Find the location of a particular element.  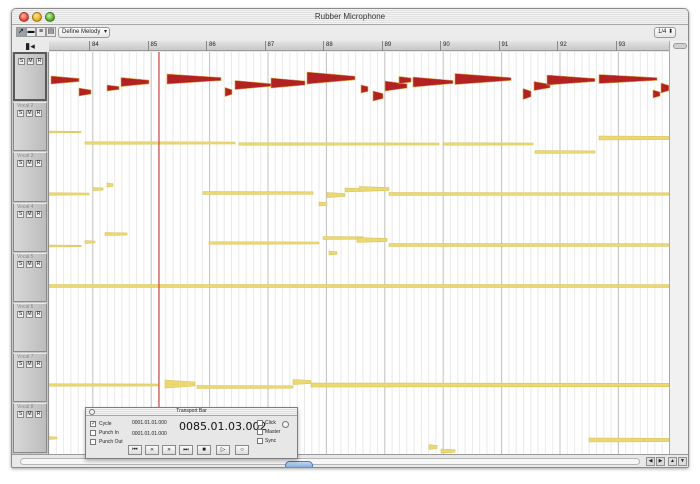

blocks-tool-icon: ▤ is located at coordinates (51, 32).